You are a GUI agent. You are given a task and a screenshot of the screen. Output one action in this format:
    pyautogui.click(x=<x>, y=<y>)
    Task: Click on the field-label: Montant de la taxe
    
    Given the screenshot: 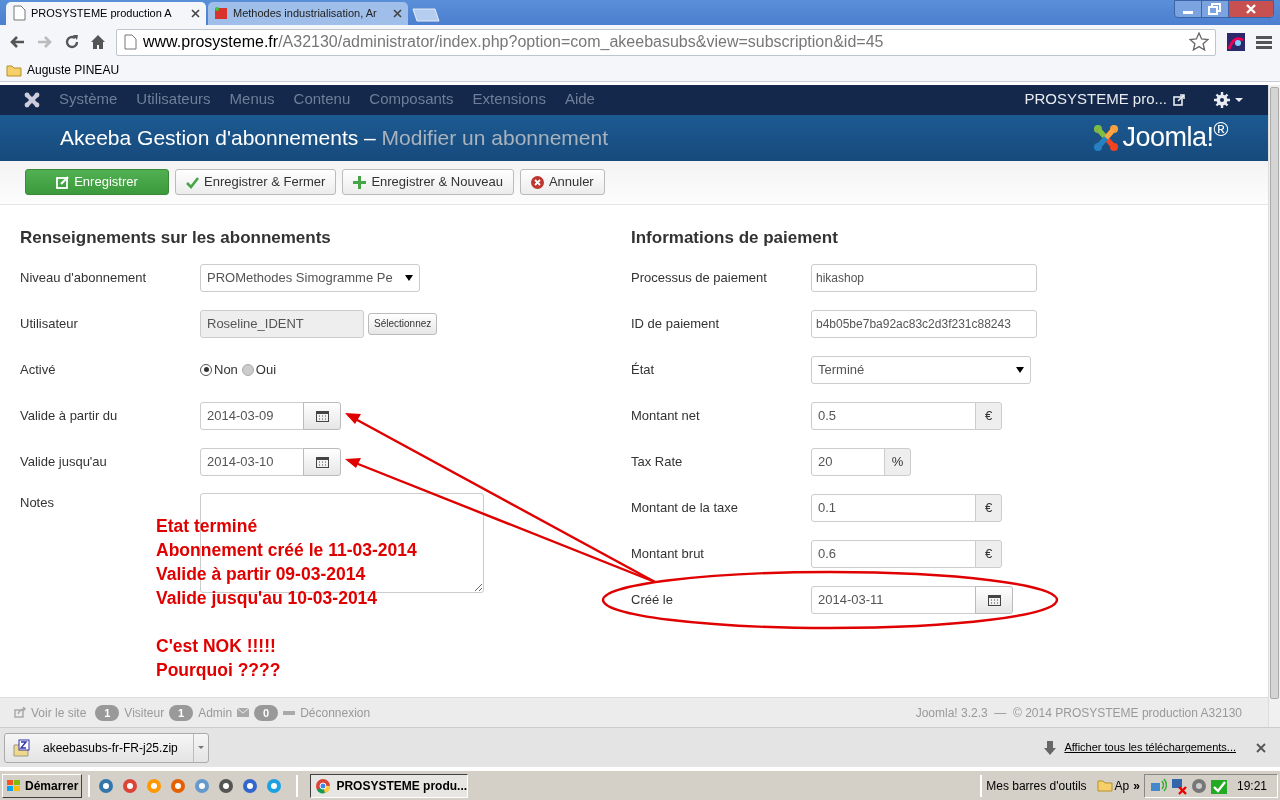 What is the action you would take?
    pyautogui.click(x=685, y=507)
    